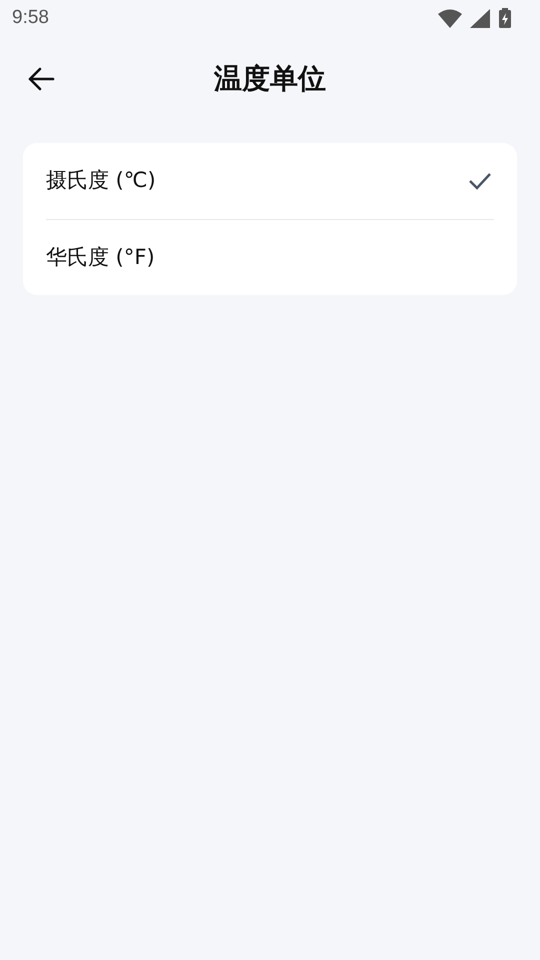 This screenshot has height=960, width=540. Describe the element at coordinates (270, 78) in the screenshot. I see `page-title: 温度单位` at that location.